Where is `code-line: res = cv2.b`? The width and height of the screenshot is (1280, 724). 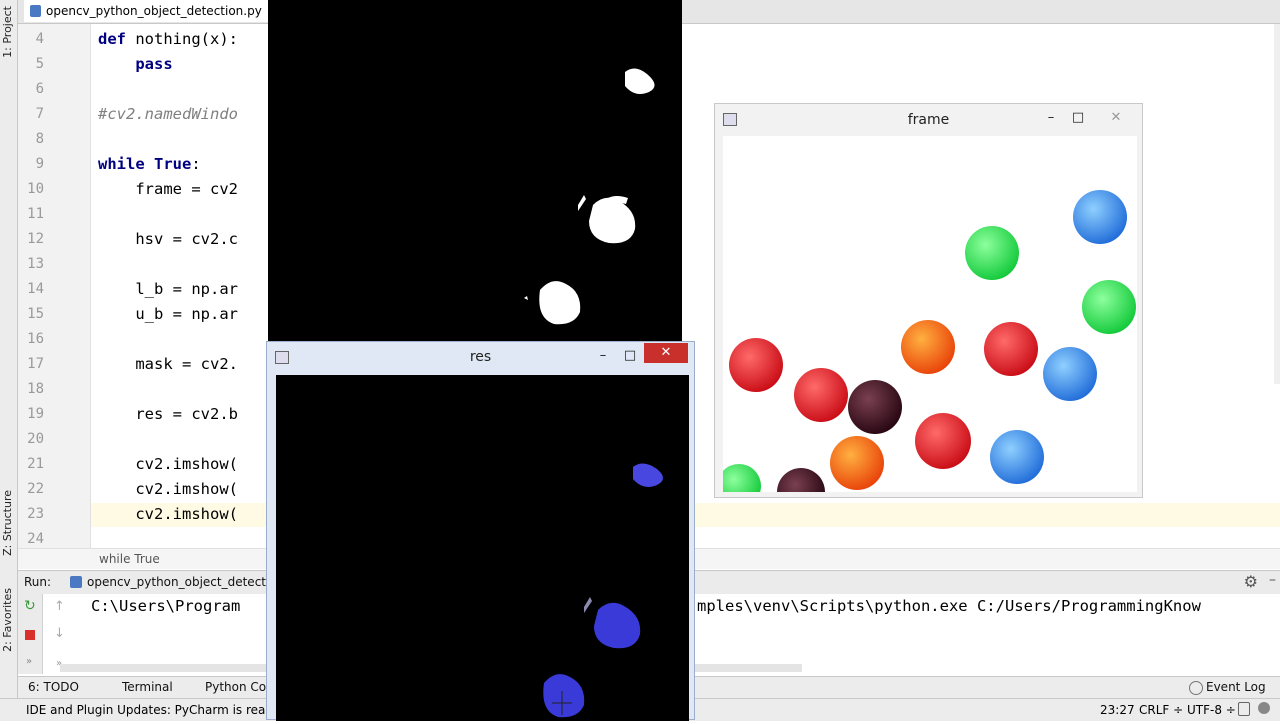
code-line: res = cv2.b is located at coordinates (168, 414).